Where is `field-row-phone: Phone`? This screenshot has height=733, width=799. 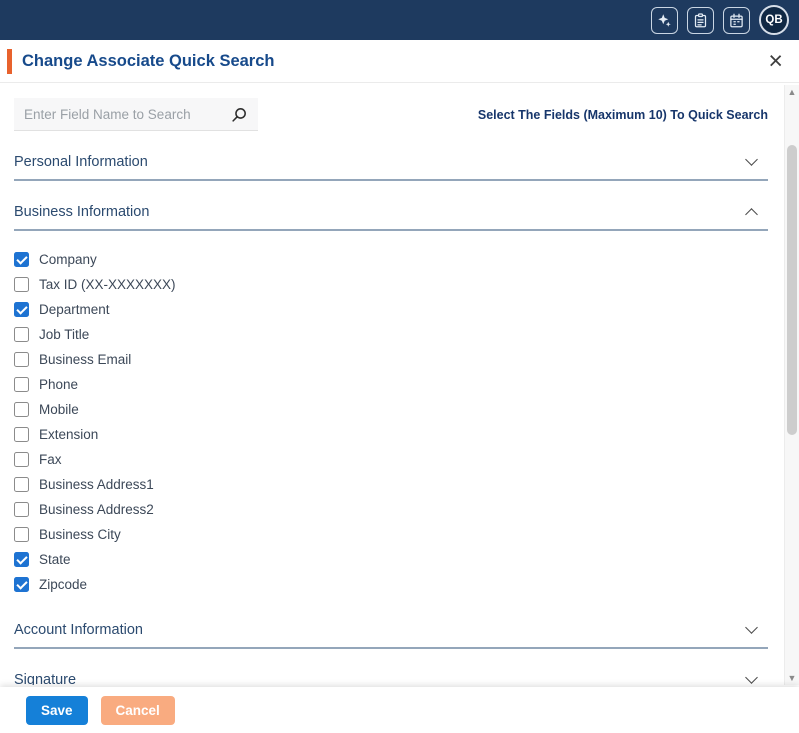
field-row-phone: Phone is located at coordinates (391, 384).